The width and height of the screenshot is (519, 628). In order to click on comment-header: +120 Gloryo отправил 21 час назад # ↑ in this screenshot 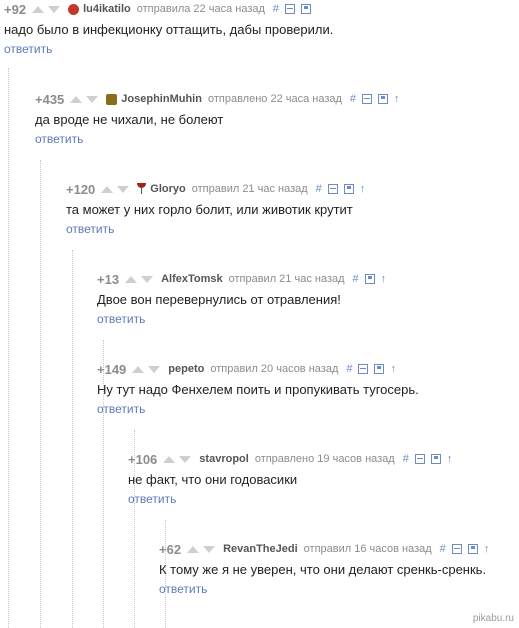, I will do `click(218, 189)`.